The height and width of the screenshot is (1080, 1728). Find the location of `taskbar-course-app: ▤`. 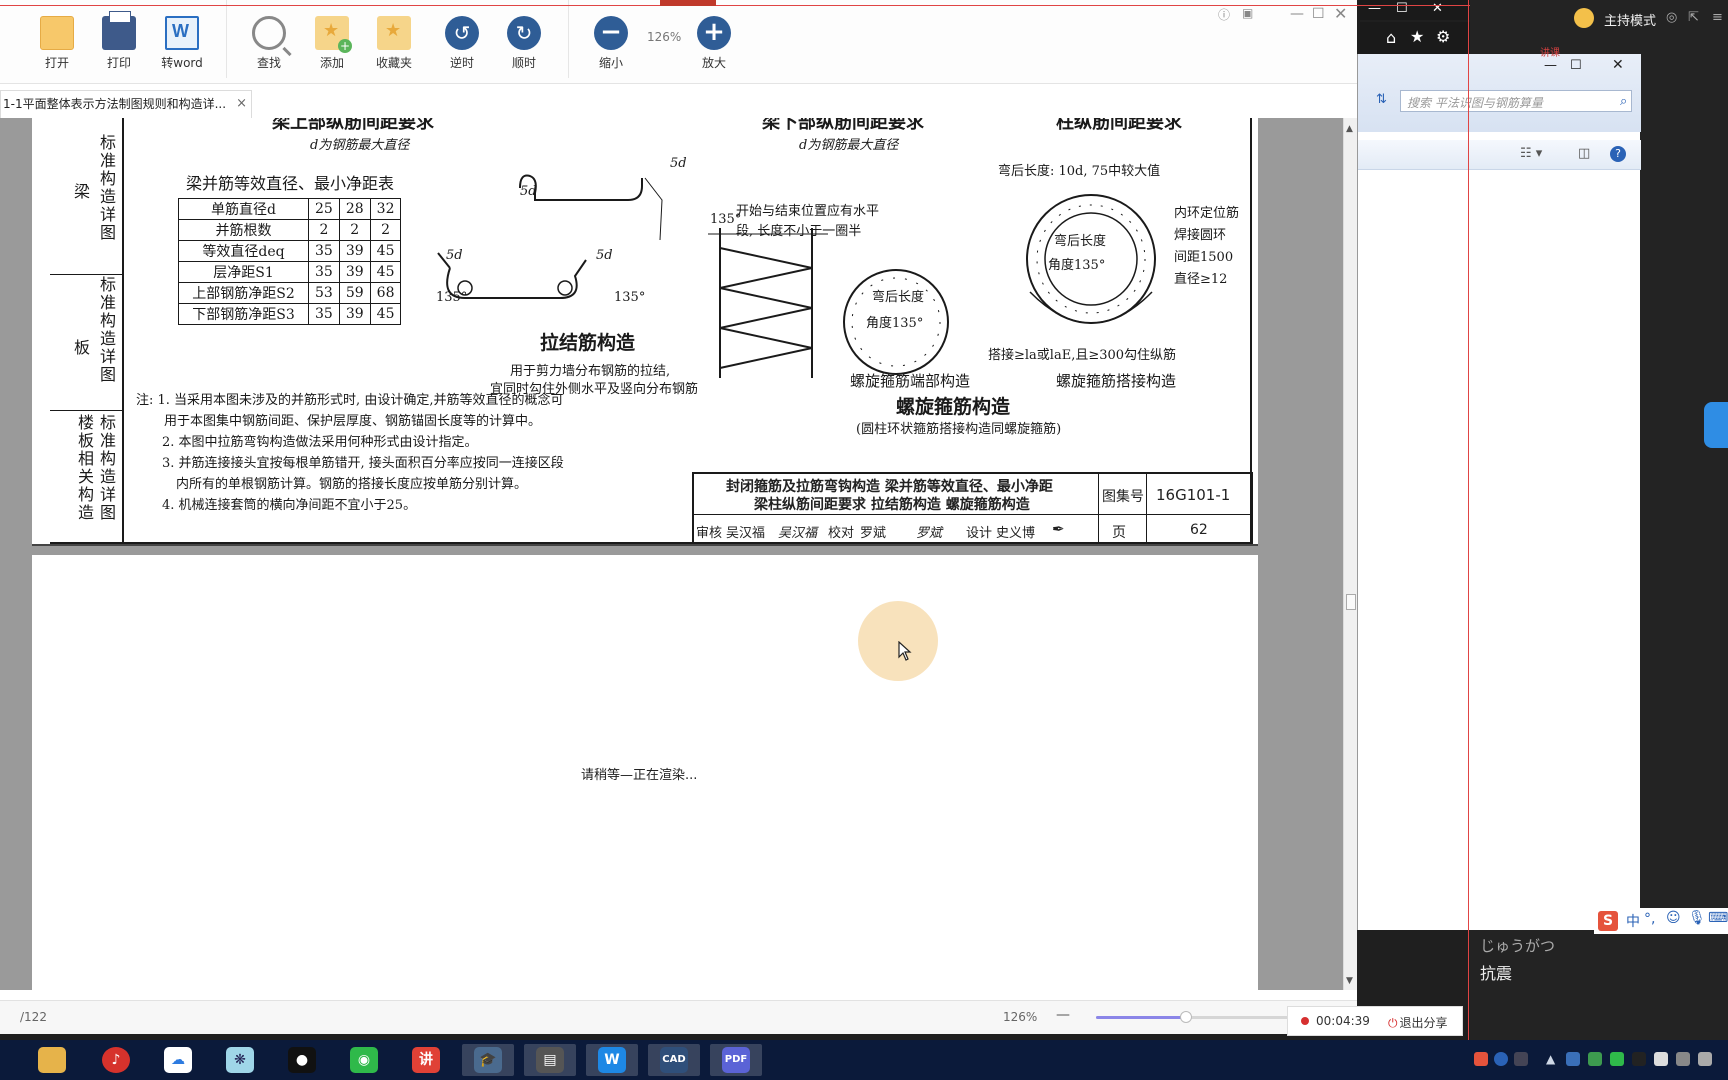

taskbar-course-app: ▤ is located at coordinates (550, 1060).